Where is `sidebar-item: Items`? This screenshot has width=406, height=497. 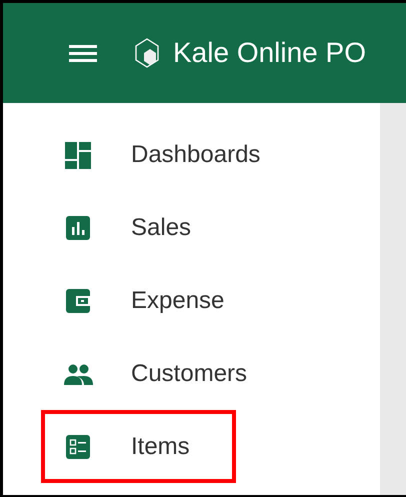 sidebar-item: Items is located at coordinates (138, 446).